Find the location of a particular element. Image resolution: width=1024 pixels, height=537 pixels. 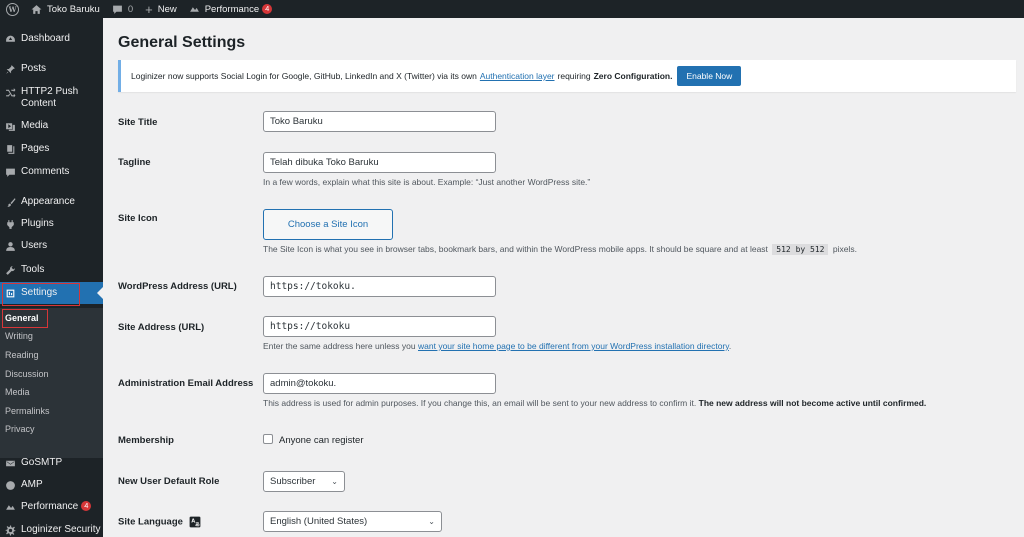

tagline-input: Telah dibuka Toko Baruku is located at coordinates (379, 162).